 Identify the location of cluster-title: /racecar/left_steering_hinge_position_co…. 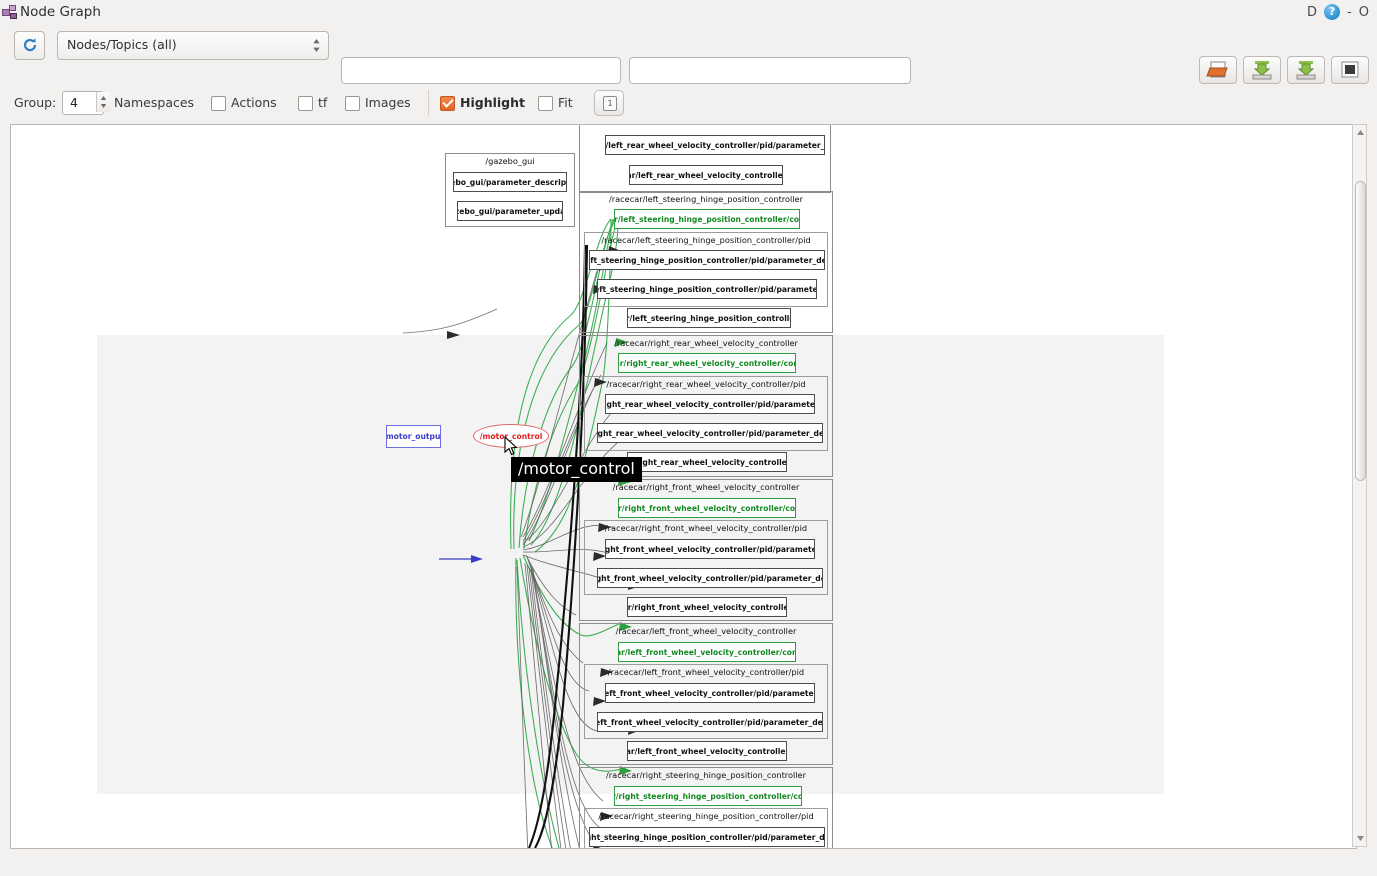
(706, 199).